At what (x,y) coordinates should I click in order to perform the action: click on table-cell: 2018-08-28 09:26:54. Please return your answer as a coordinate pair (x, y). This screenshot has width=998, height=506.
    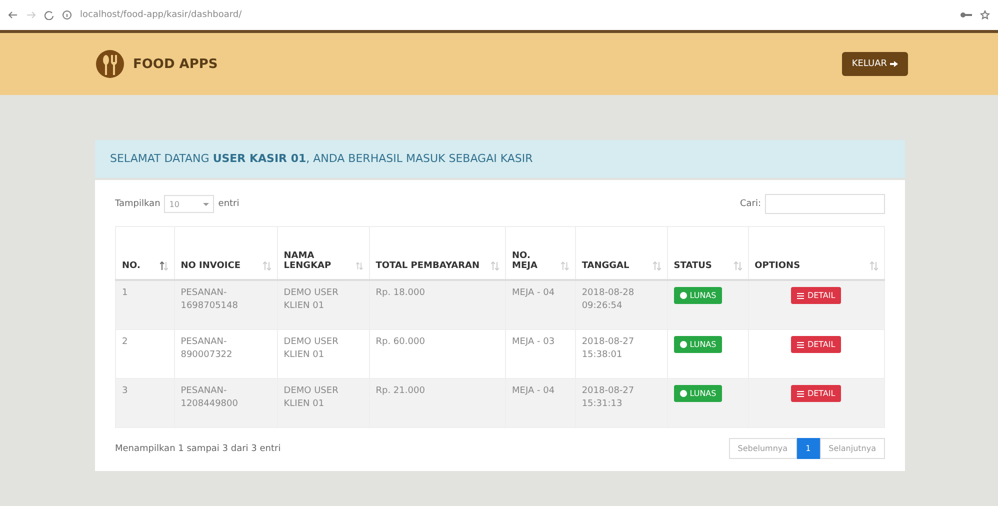
    Looking at the image, I should click on (621, 305).